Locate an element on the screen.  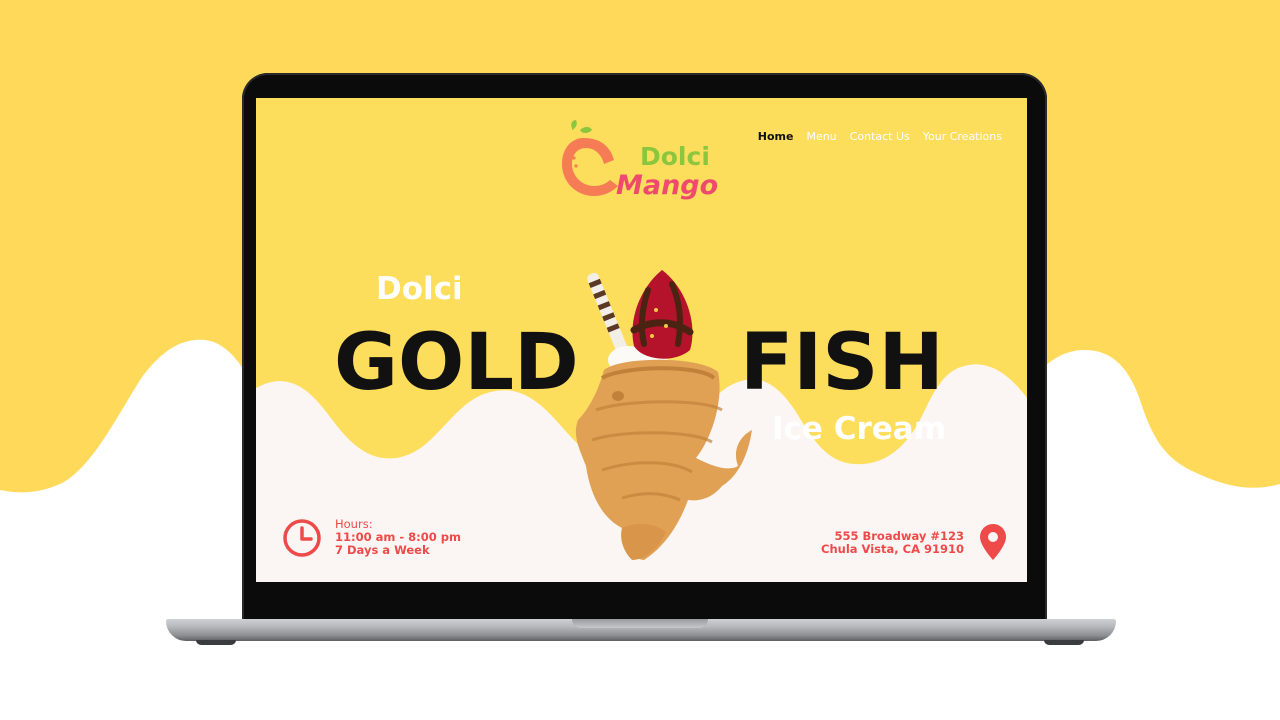
logo-word-dolci: Dolci is located at coordinates (675, 156).